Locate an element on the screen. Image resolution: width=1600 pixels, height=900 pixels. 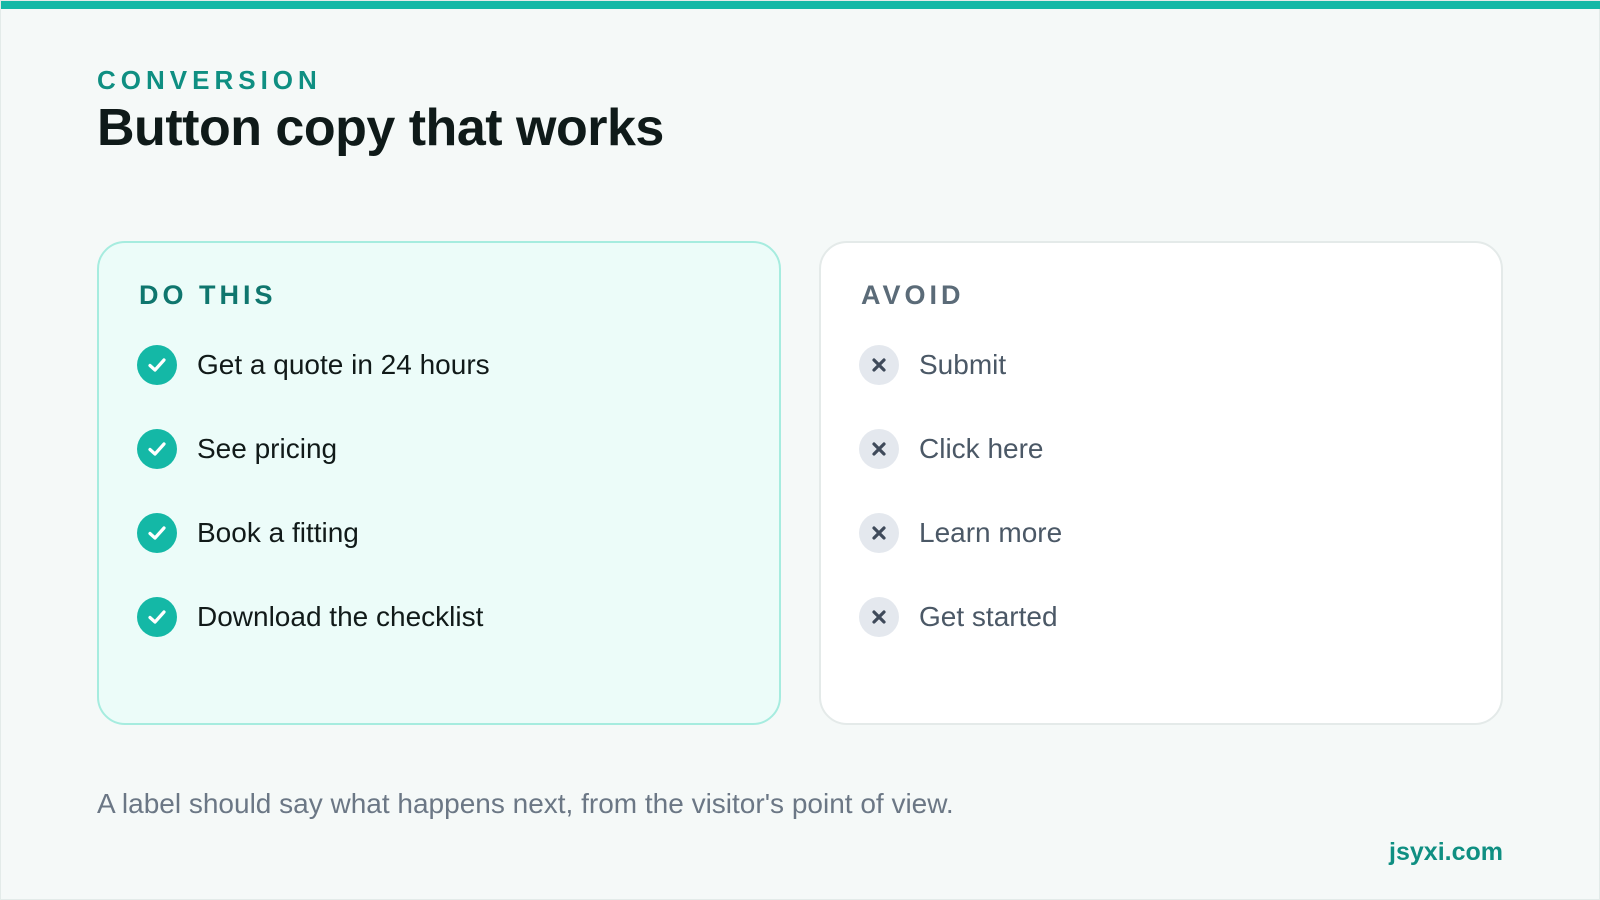
do-list-item: Book a fitting is located at coordinates (248, 533).